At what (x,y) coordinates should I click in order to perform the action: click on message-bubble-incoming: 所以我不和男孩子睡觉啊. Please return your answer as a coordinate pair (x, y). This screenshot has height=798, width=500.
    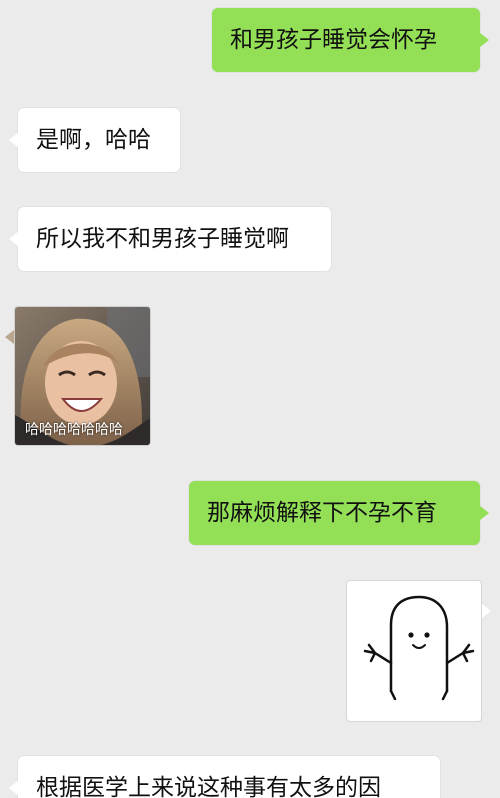
    Looking at the image, I should click on (170, 239).